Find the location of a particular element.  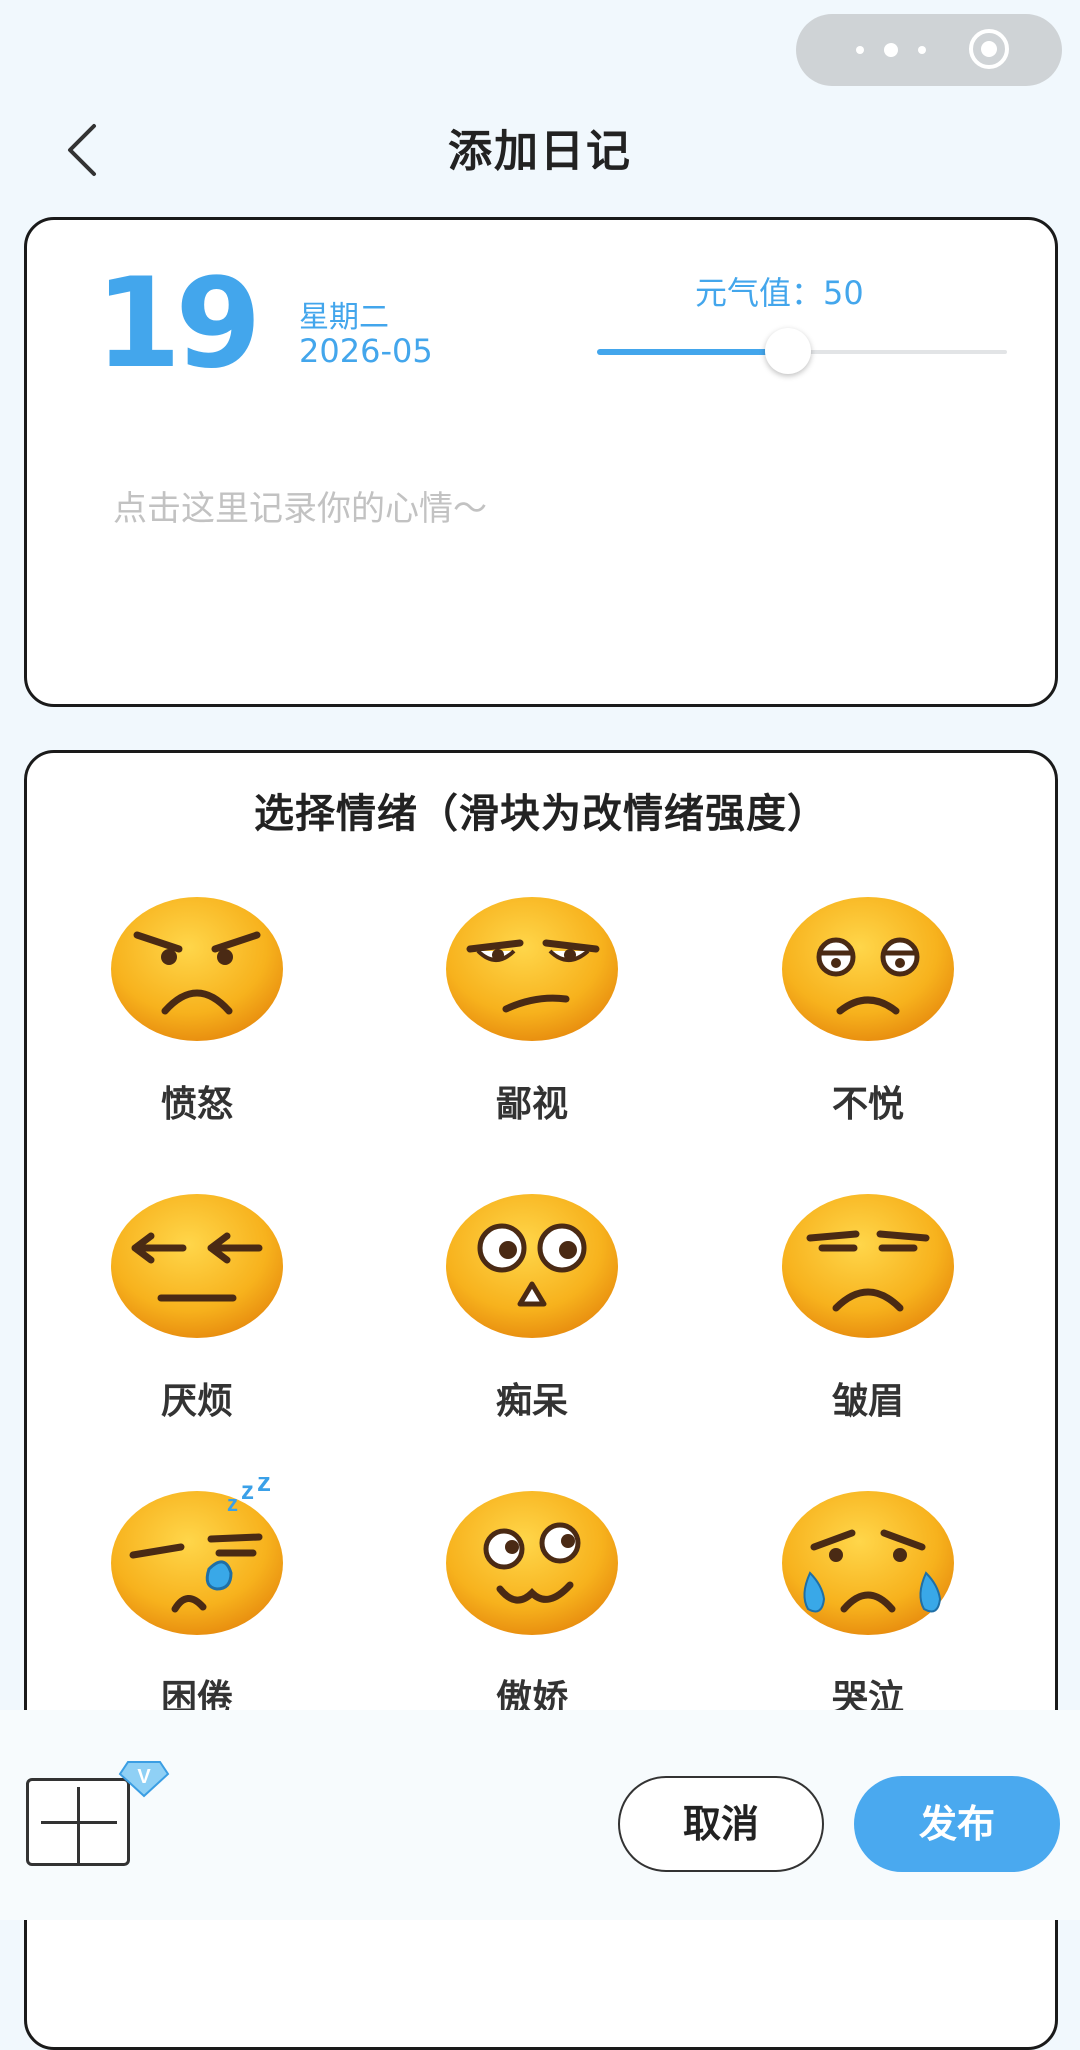

emotion-label: 厌烦 is located at coordinates (196, 1401).